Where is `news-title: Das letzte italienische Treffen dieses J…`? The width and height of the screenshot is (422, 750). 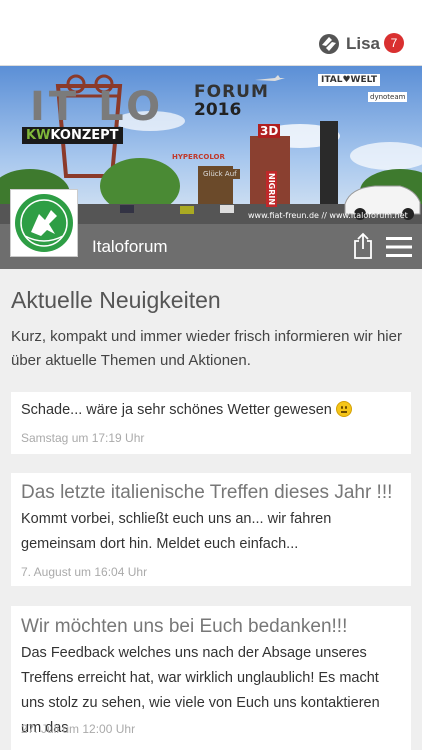
news-title: Das letzte italienische Treffen dieses J… is located at coordinates (207, 492).